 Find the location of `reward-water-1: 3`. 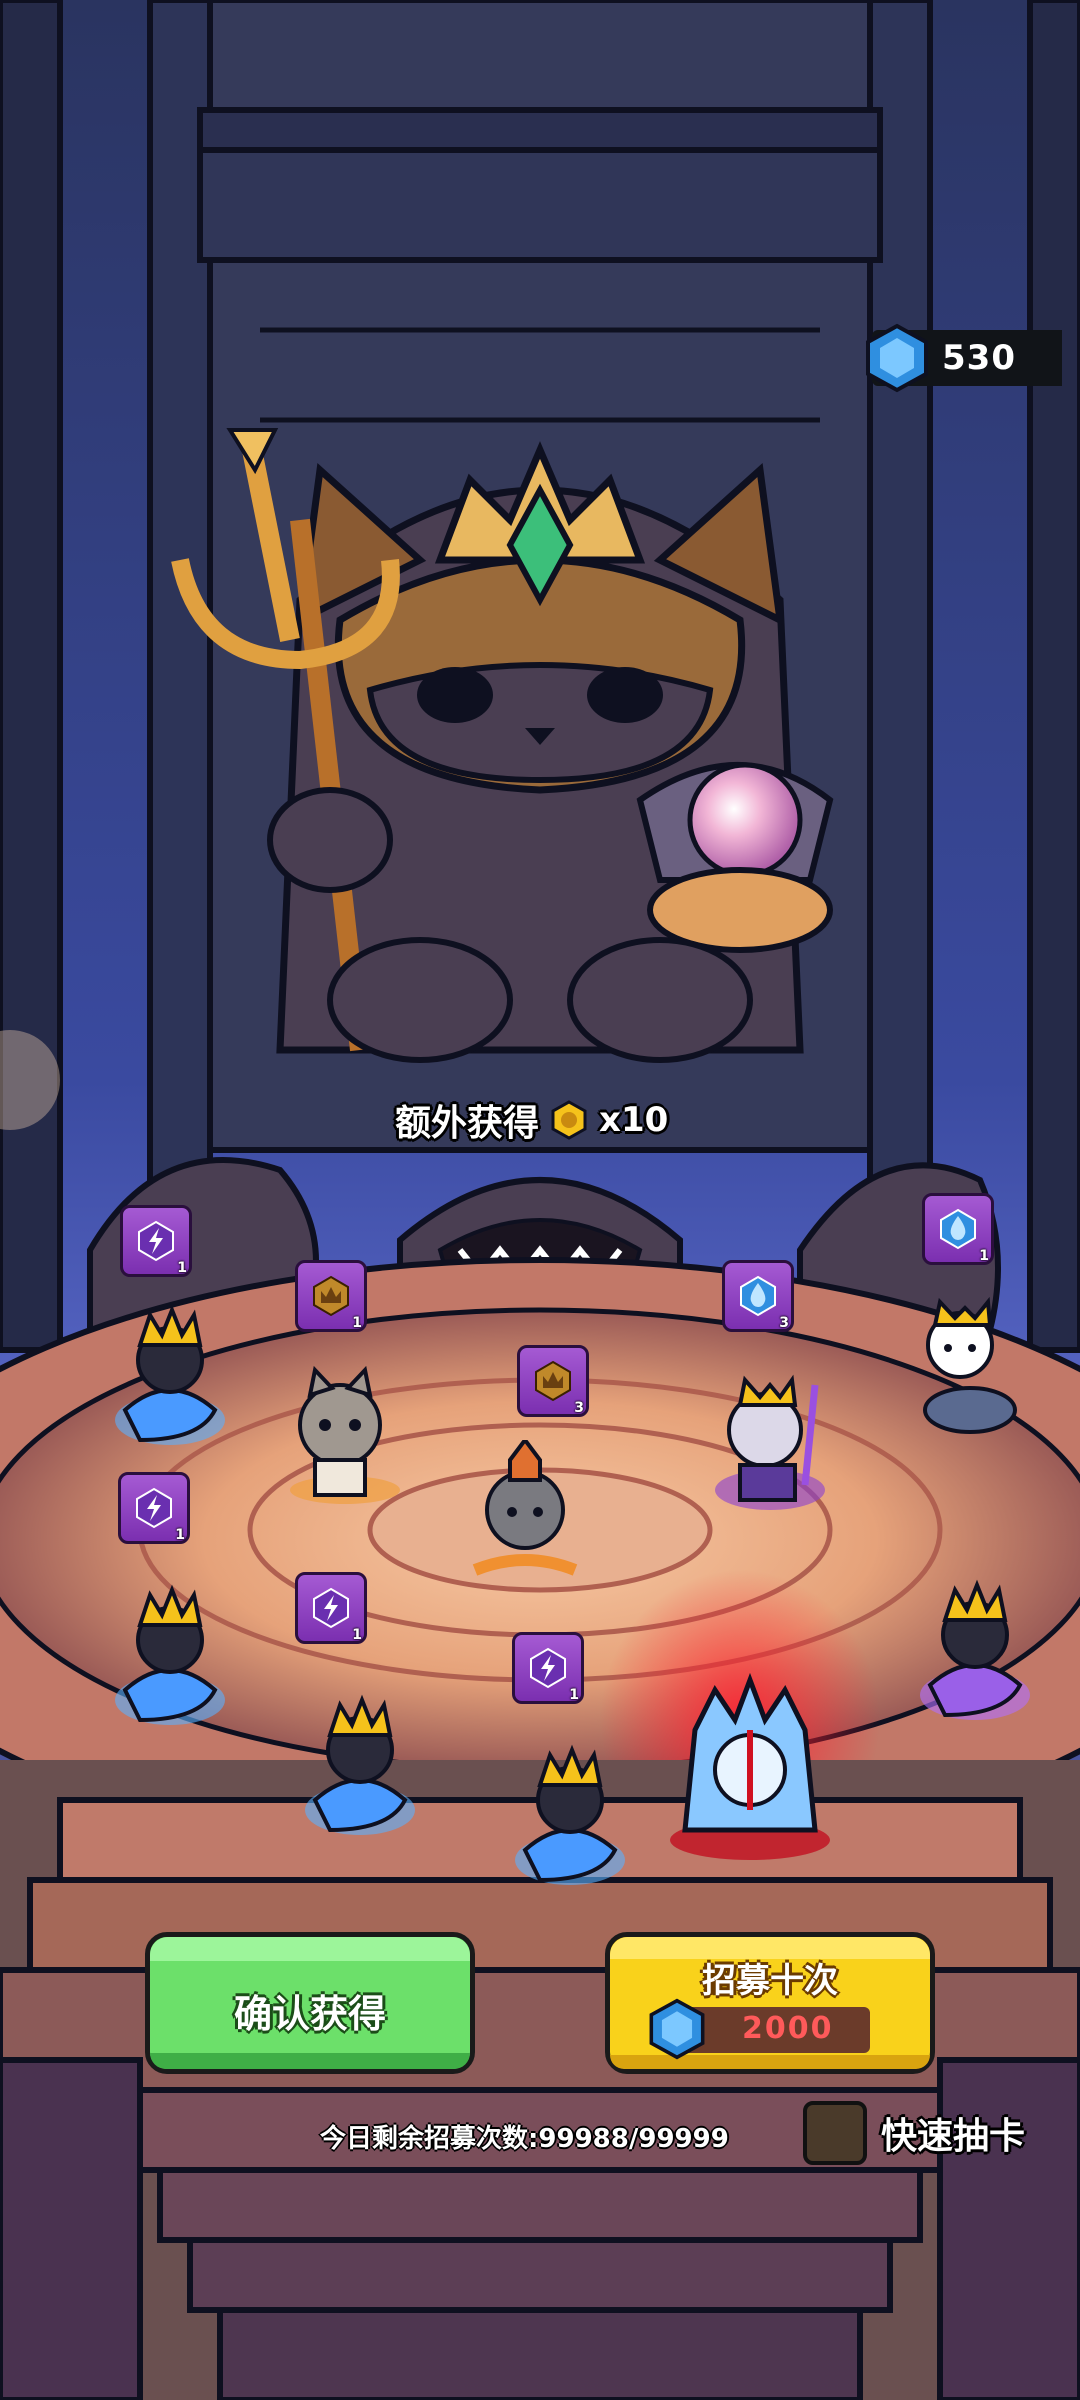

reward-water-1: 3 is located at coordinates (758, 1296).